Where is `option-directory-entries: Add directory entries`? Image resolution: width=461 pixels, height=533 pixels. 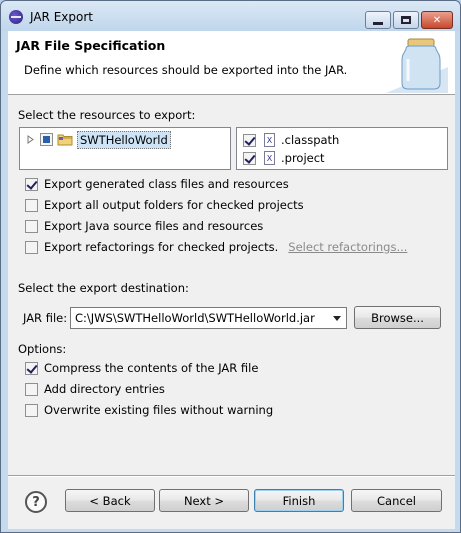 option-directory-entries: Add directory entries is located at coordinates (95, 389).